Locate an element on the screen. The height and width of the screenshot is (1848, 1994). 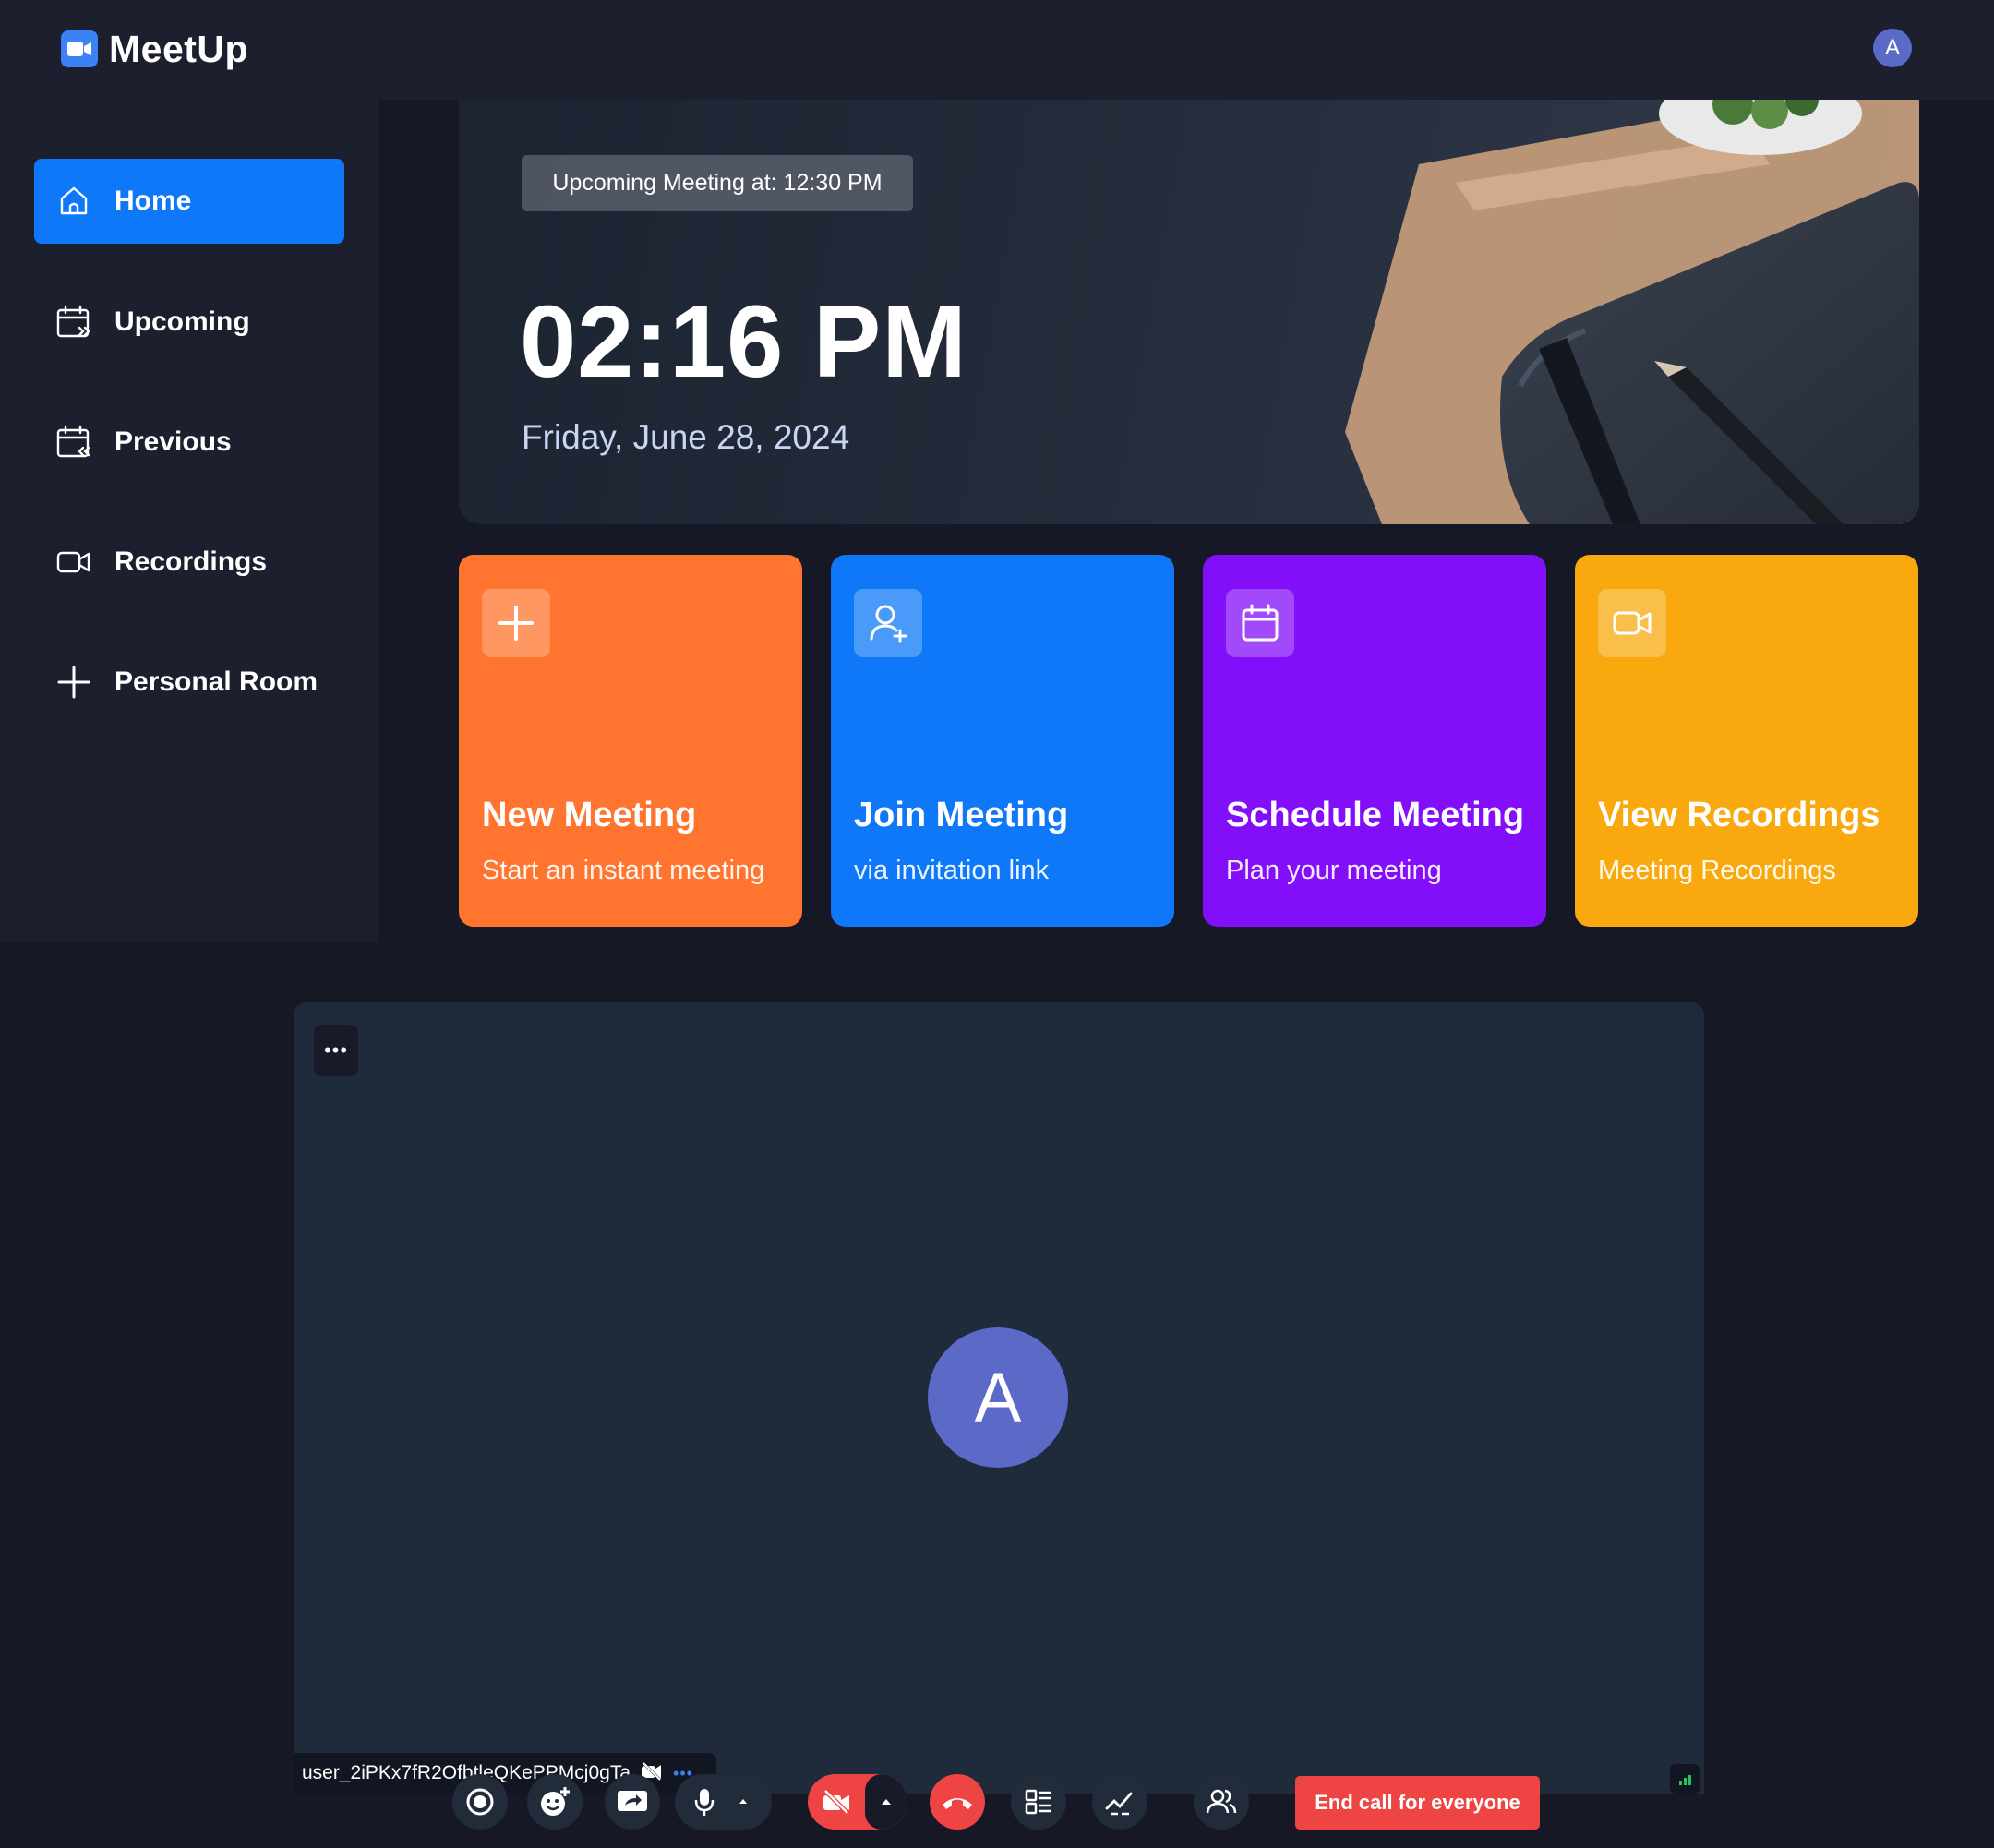
record-button is located at coordinates (480, 1802).